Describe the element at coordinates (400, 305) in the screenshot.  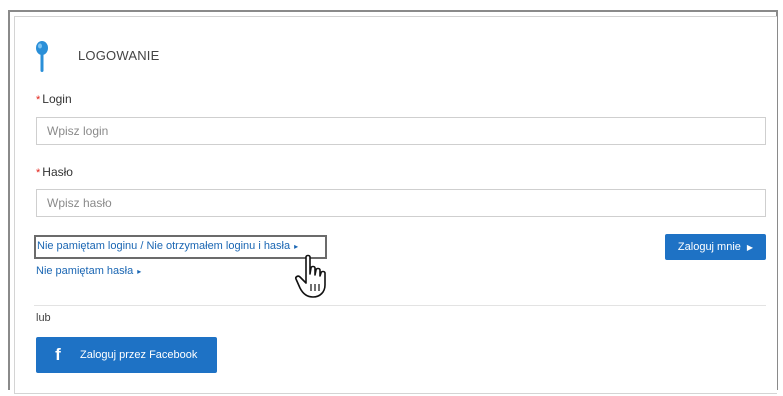
I see `divider` at that location.